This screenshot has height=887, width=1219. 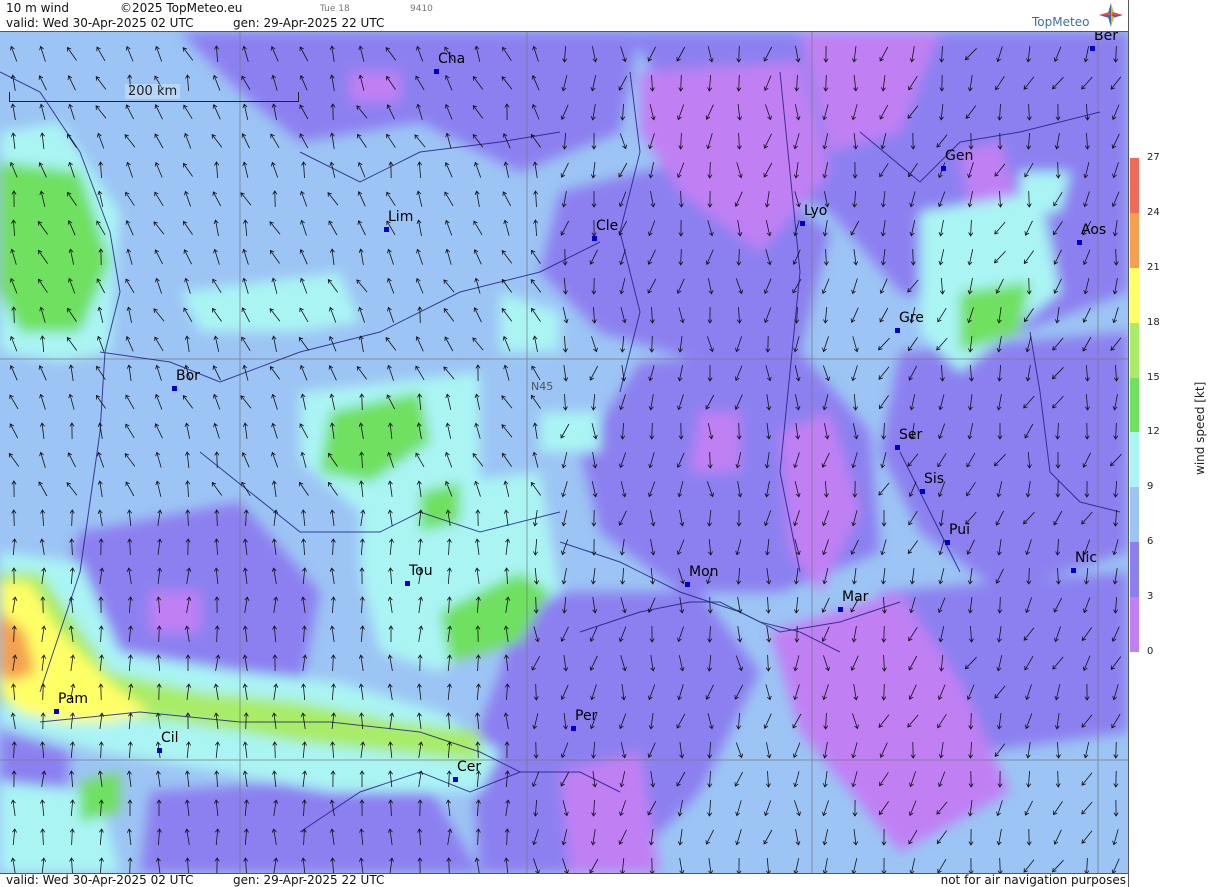 I want to click on footer-disclaimer: not for air navigation purposes, so click(x=1033, y=880).